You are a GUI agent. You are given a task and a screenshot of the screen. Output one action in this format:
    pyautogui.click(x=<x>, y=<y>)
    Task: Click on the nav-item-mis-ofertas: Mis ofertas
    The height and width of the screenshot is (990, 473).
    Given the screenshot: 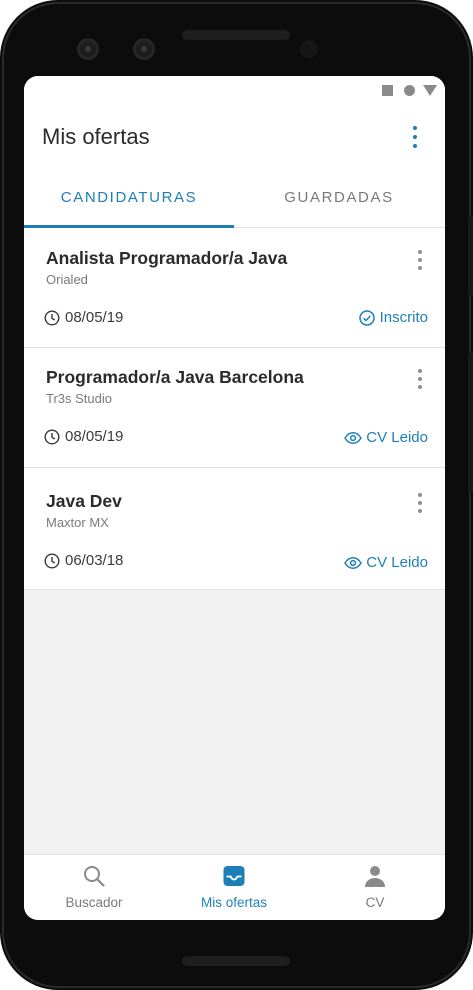 What is the action you would take?
    pyautogui.click(x=234, y=887)
    